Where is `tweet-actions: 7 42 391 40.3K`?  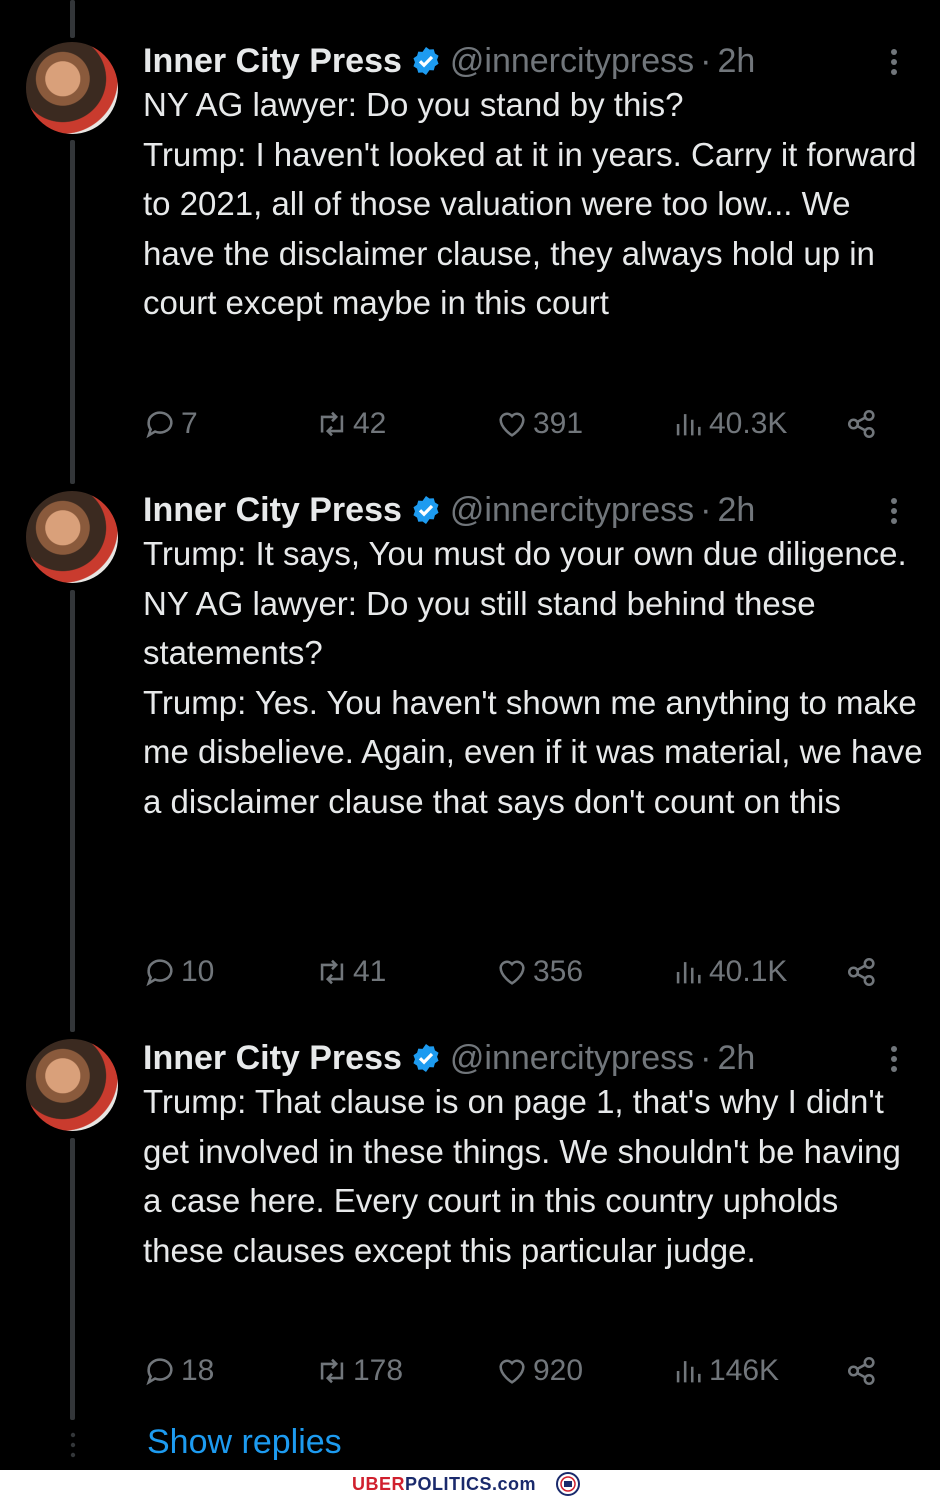
tweet-actions: 7 42 391 40.3K is located at coordinates (523, 424).